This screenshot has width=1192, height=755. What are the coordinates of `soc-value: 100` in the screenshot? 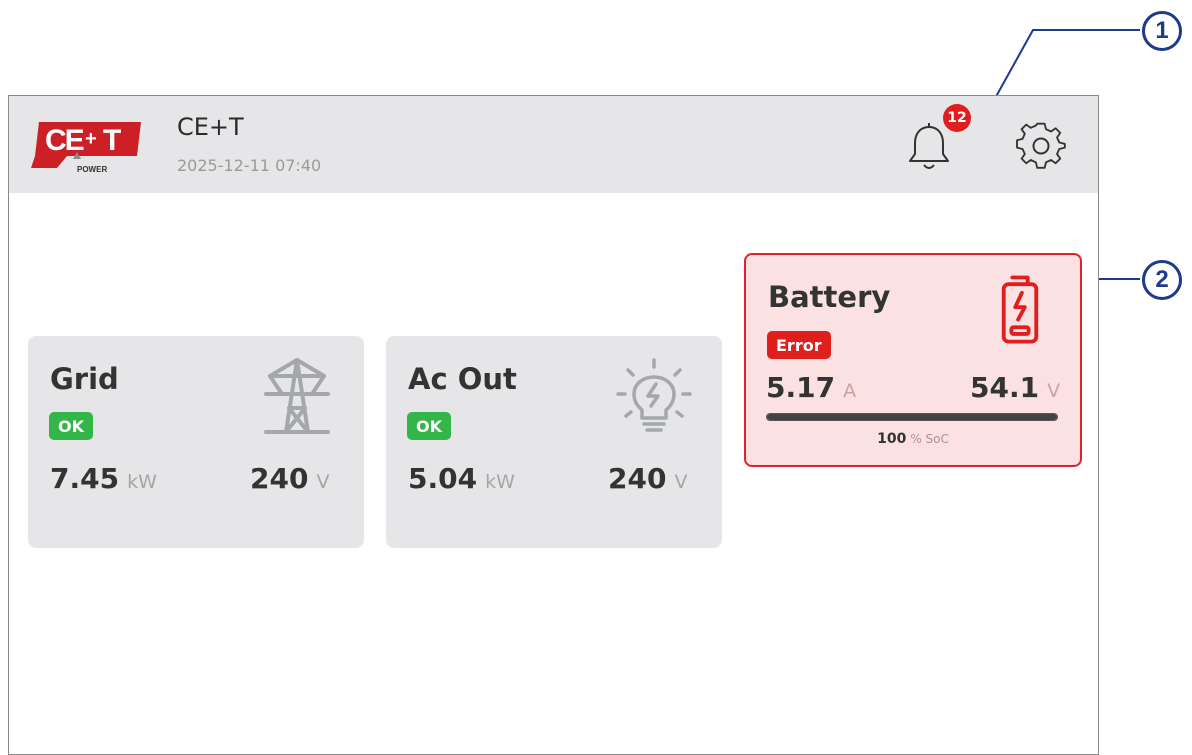 It's located at (892, 439).